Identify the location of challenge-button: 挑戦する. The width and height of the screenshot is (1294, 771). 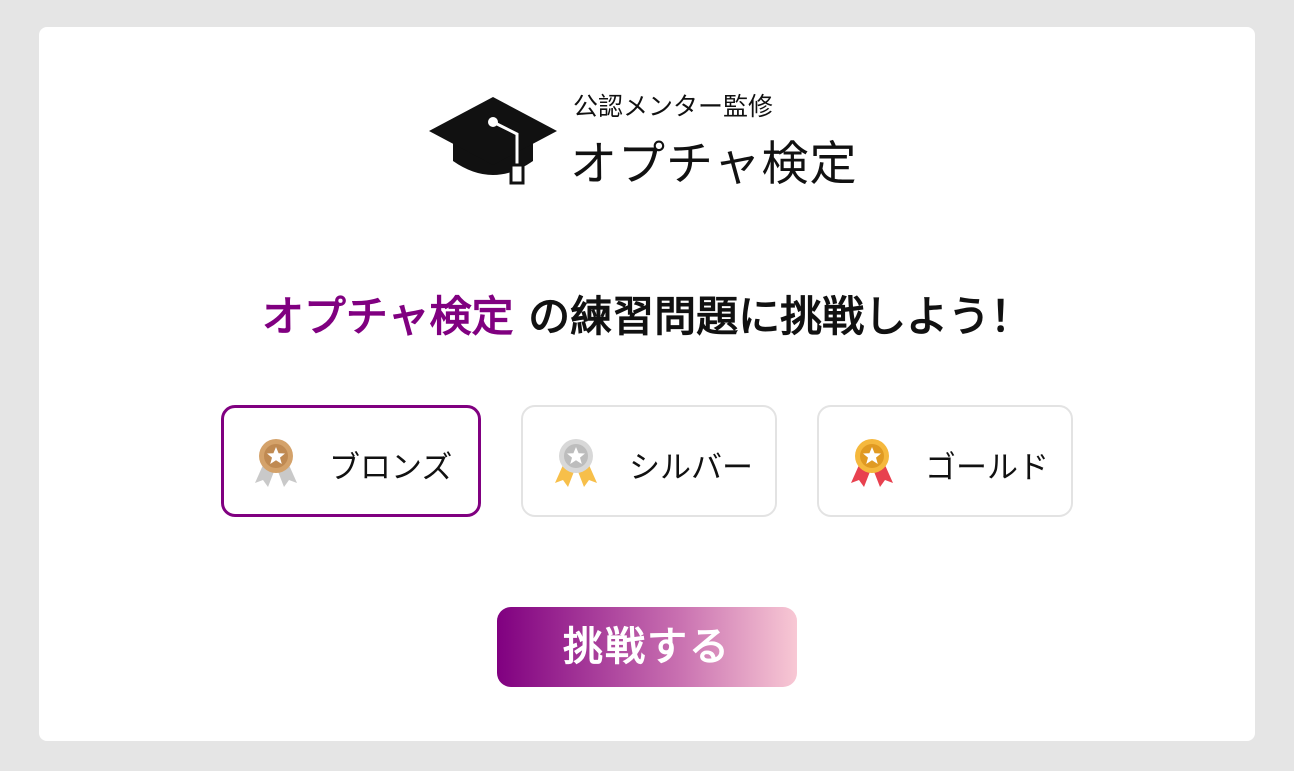
(647, 647).